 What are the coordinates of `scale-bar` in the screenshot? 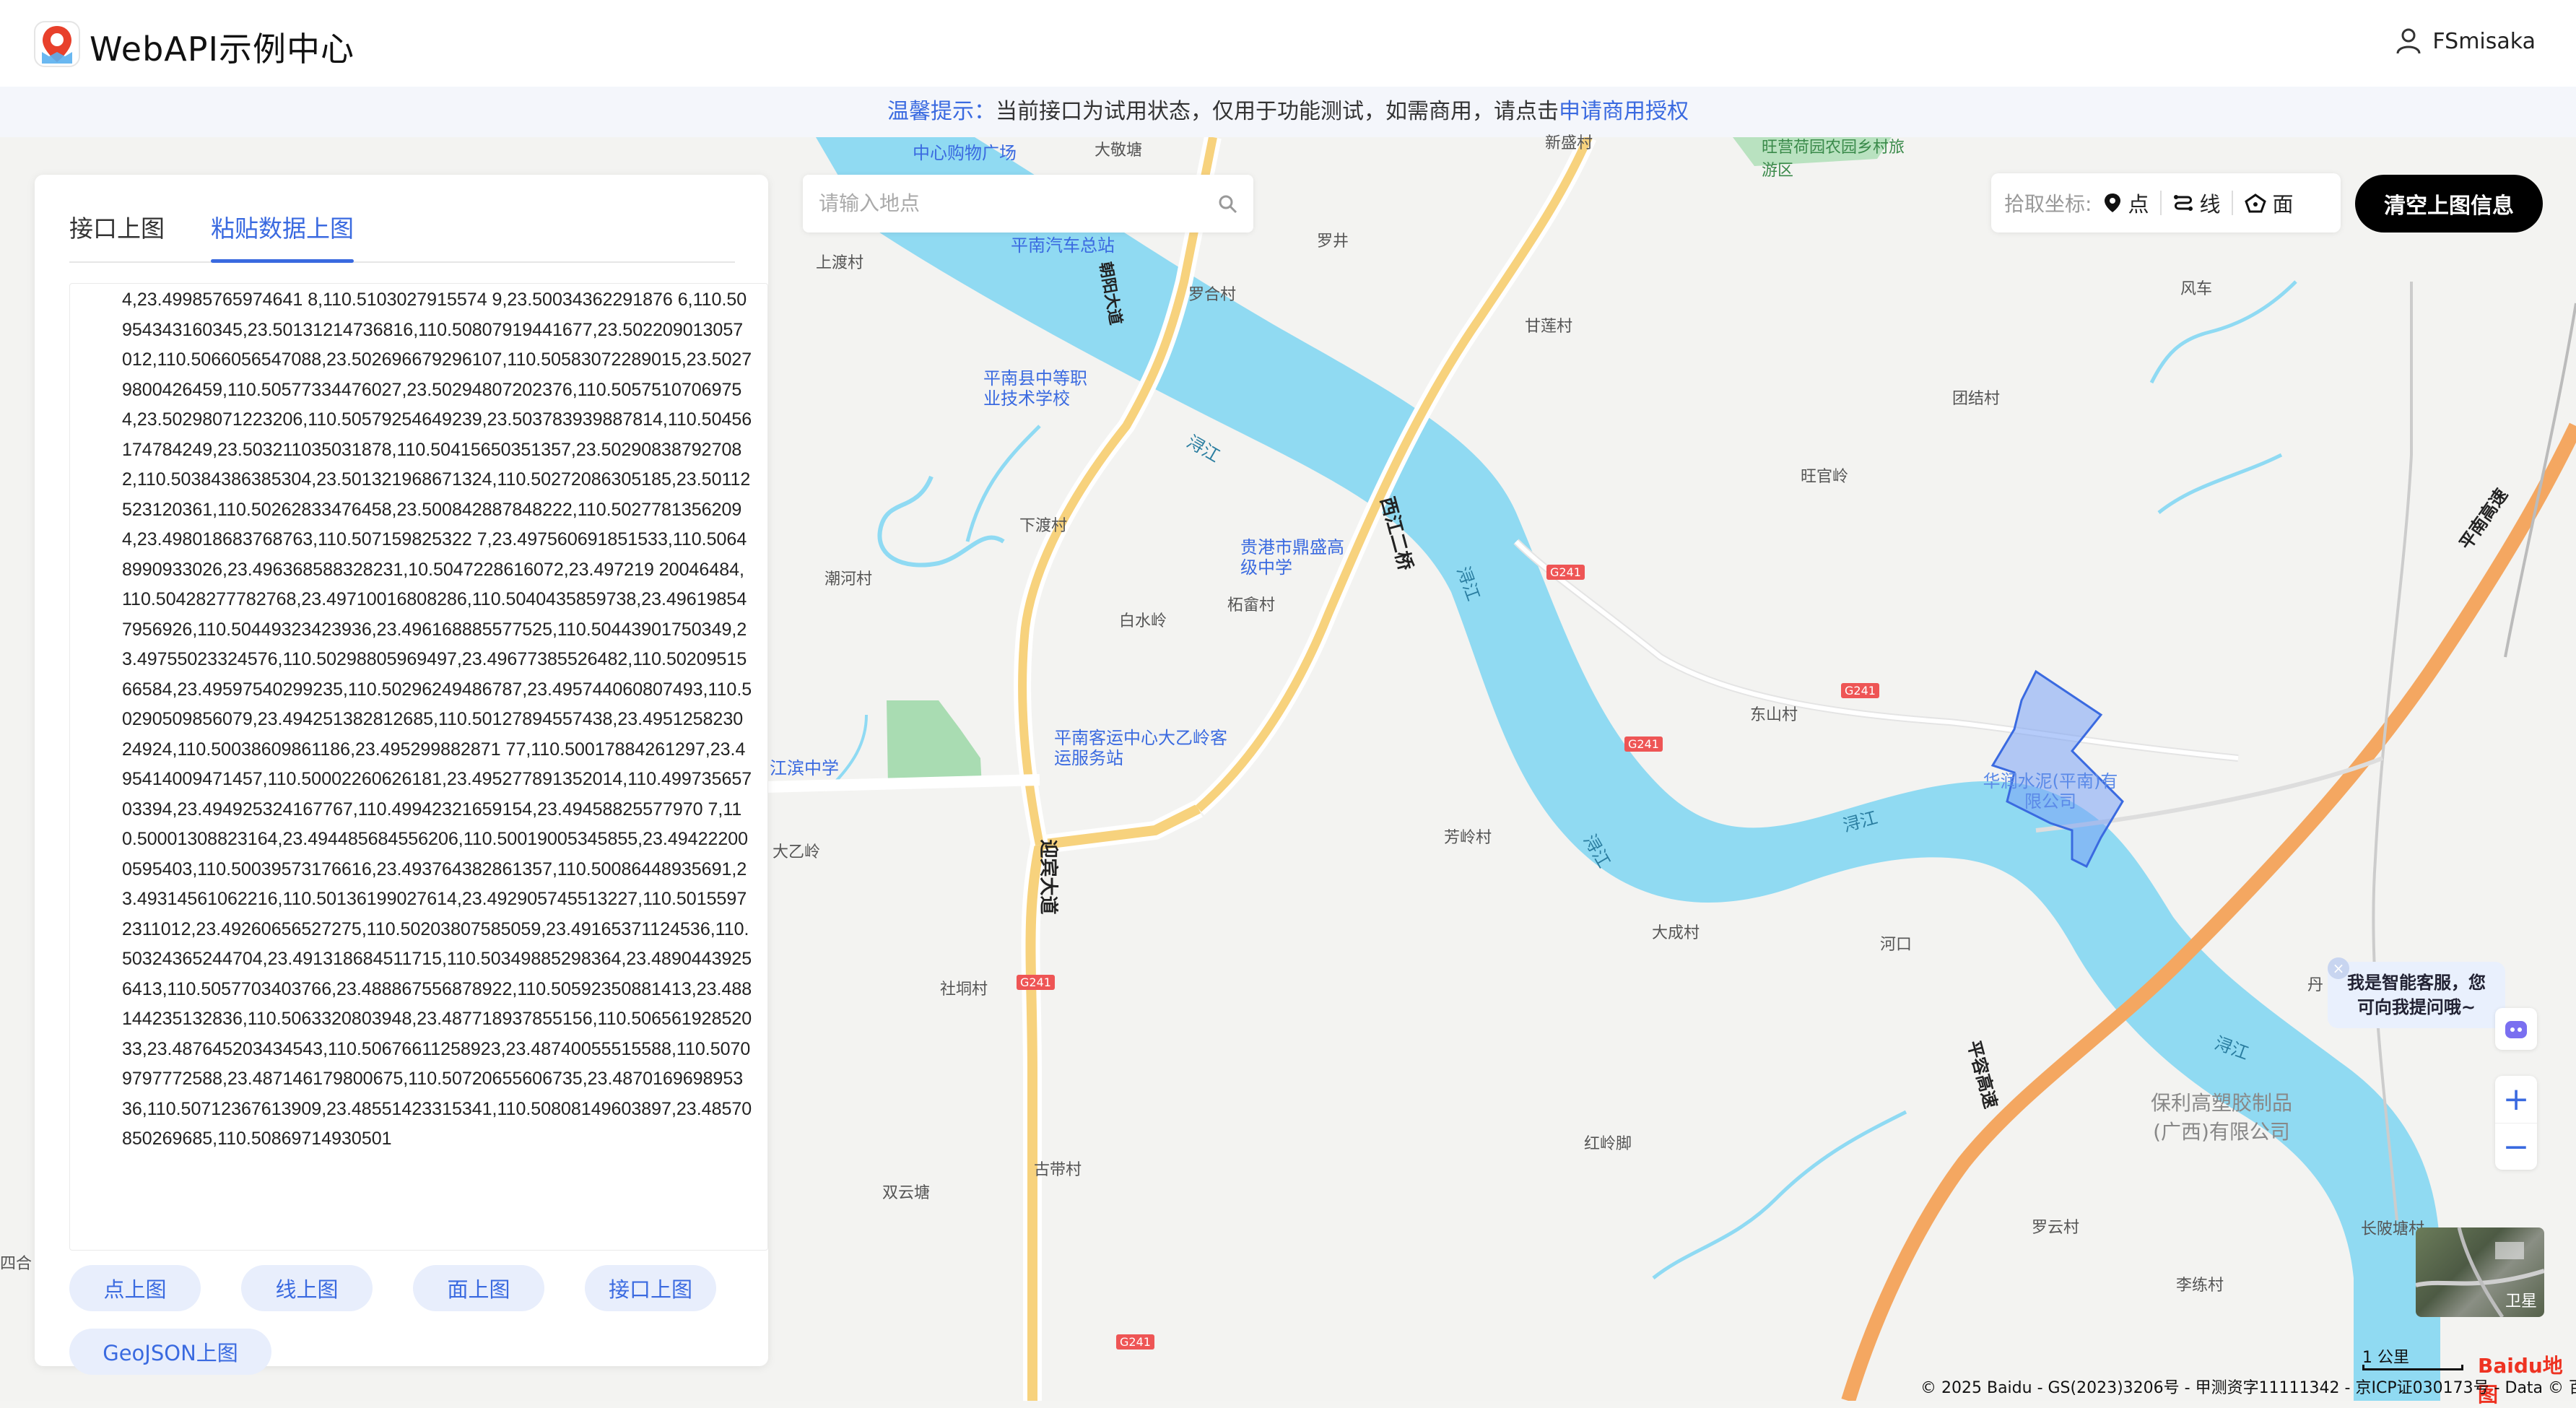 It's located at (2412, 1368).